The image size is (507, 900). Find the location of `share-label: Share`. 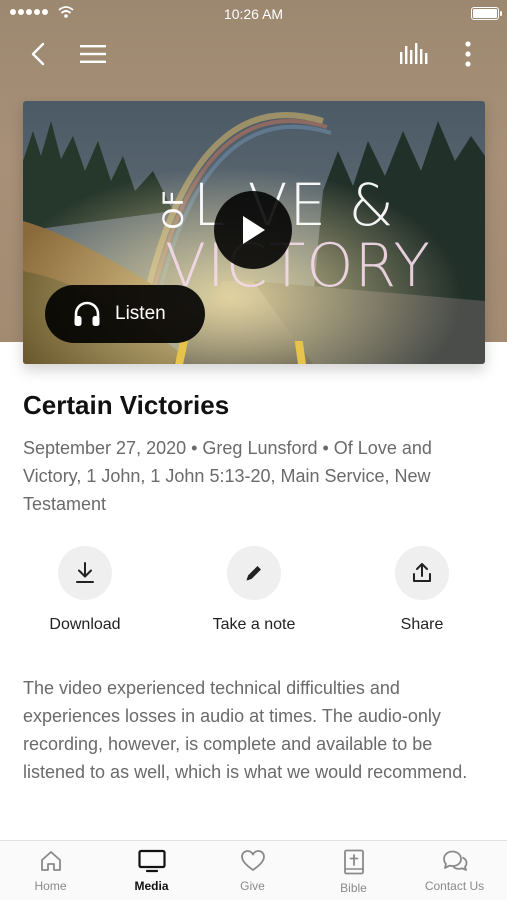

share-label: Share is located at coordinates (422, 624).